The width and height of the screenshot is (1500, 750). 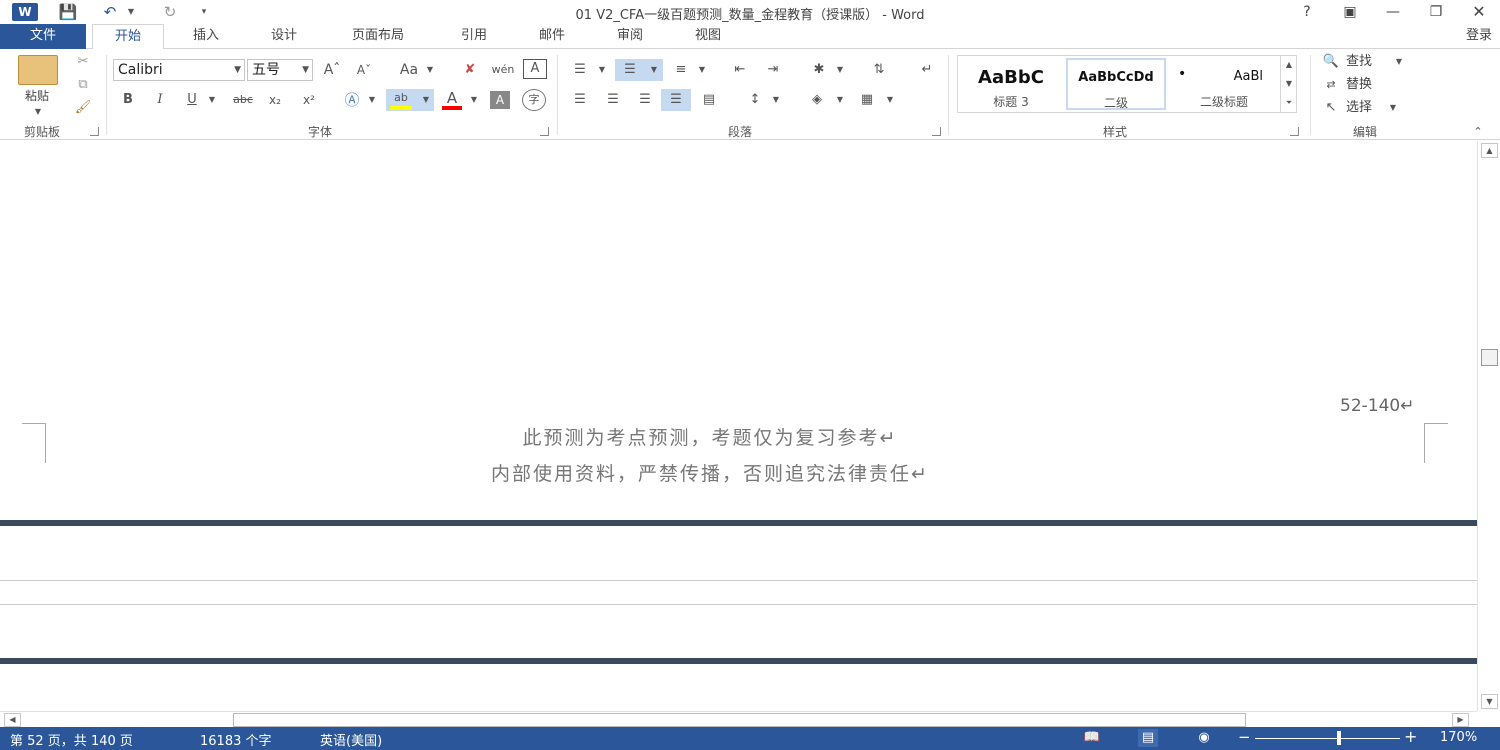 I want to click on font-name-dropdown-icon: ▼, so click(x=237, y=70).